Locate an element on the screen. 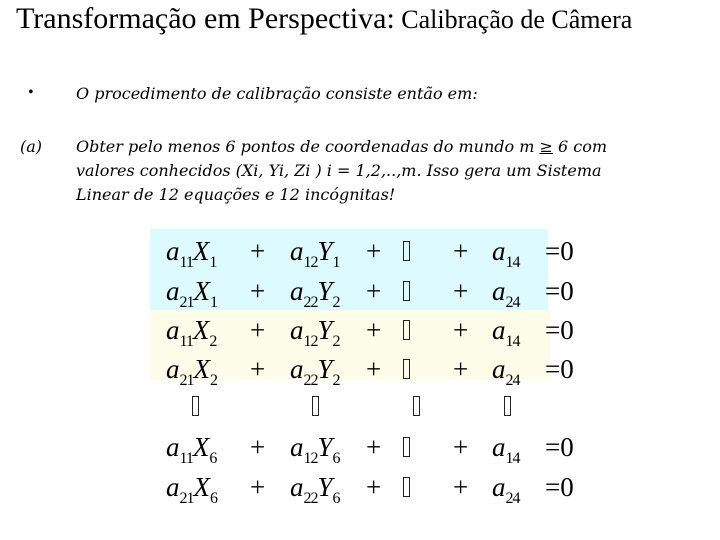 This screenshot has height=540, width=720. term-x: a21X6 is located at coordinates (192, 489).